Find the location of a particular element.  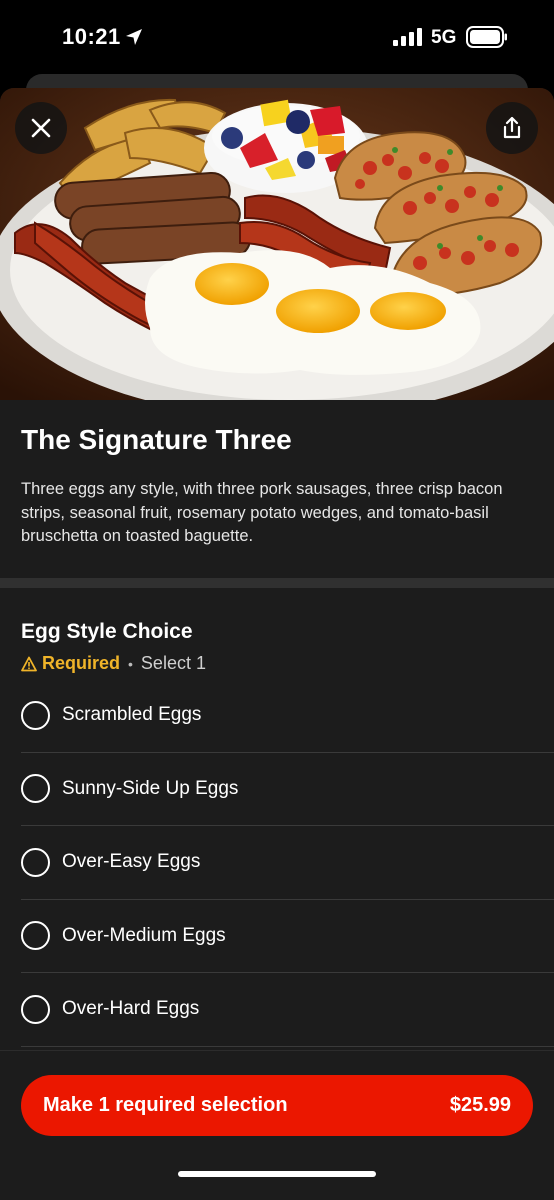

option-group-title: Egg Style Choice is located at coordinates (107, 631).